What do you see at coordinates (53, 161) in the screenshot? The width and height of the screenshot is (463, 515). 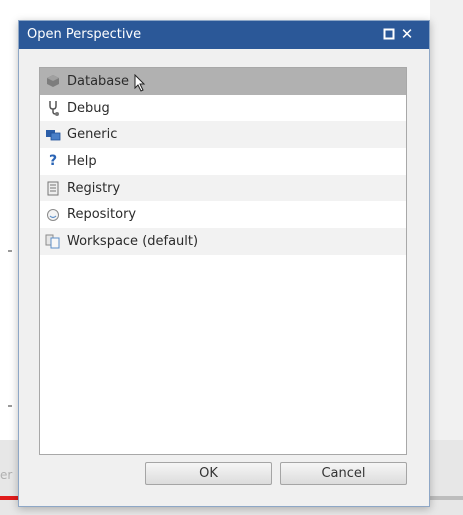 I see `help-icon: ?` at bounding box center [53, 161].